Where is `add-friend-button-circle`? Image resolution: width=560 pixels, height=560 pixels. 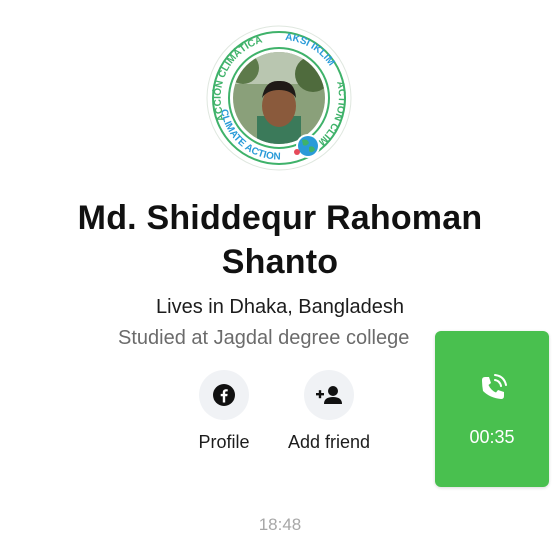 add-friend-button-circle is located at coordinates (329, 395).